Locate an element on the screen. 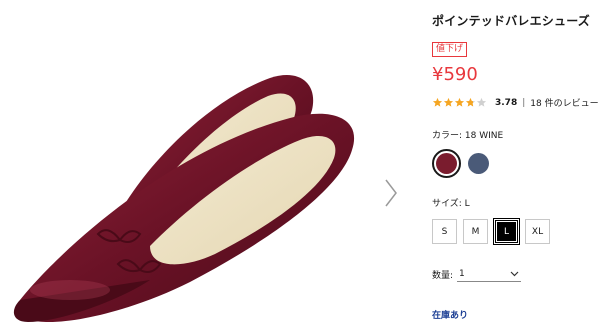  chevron-down-icon is located at coordinates (514, 273).